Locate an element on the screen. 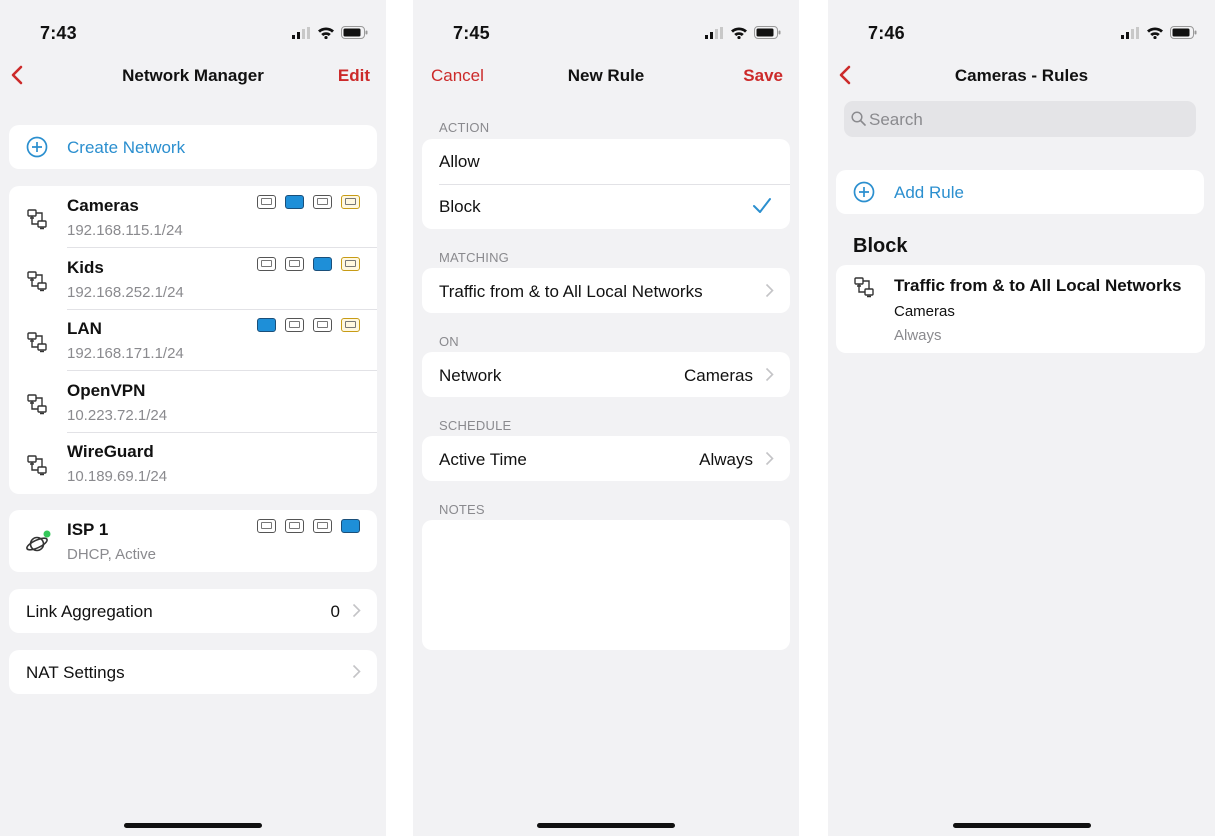  status-bar: 7:43 is located at coordinates (193, 34).